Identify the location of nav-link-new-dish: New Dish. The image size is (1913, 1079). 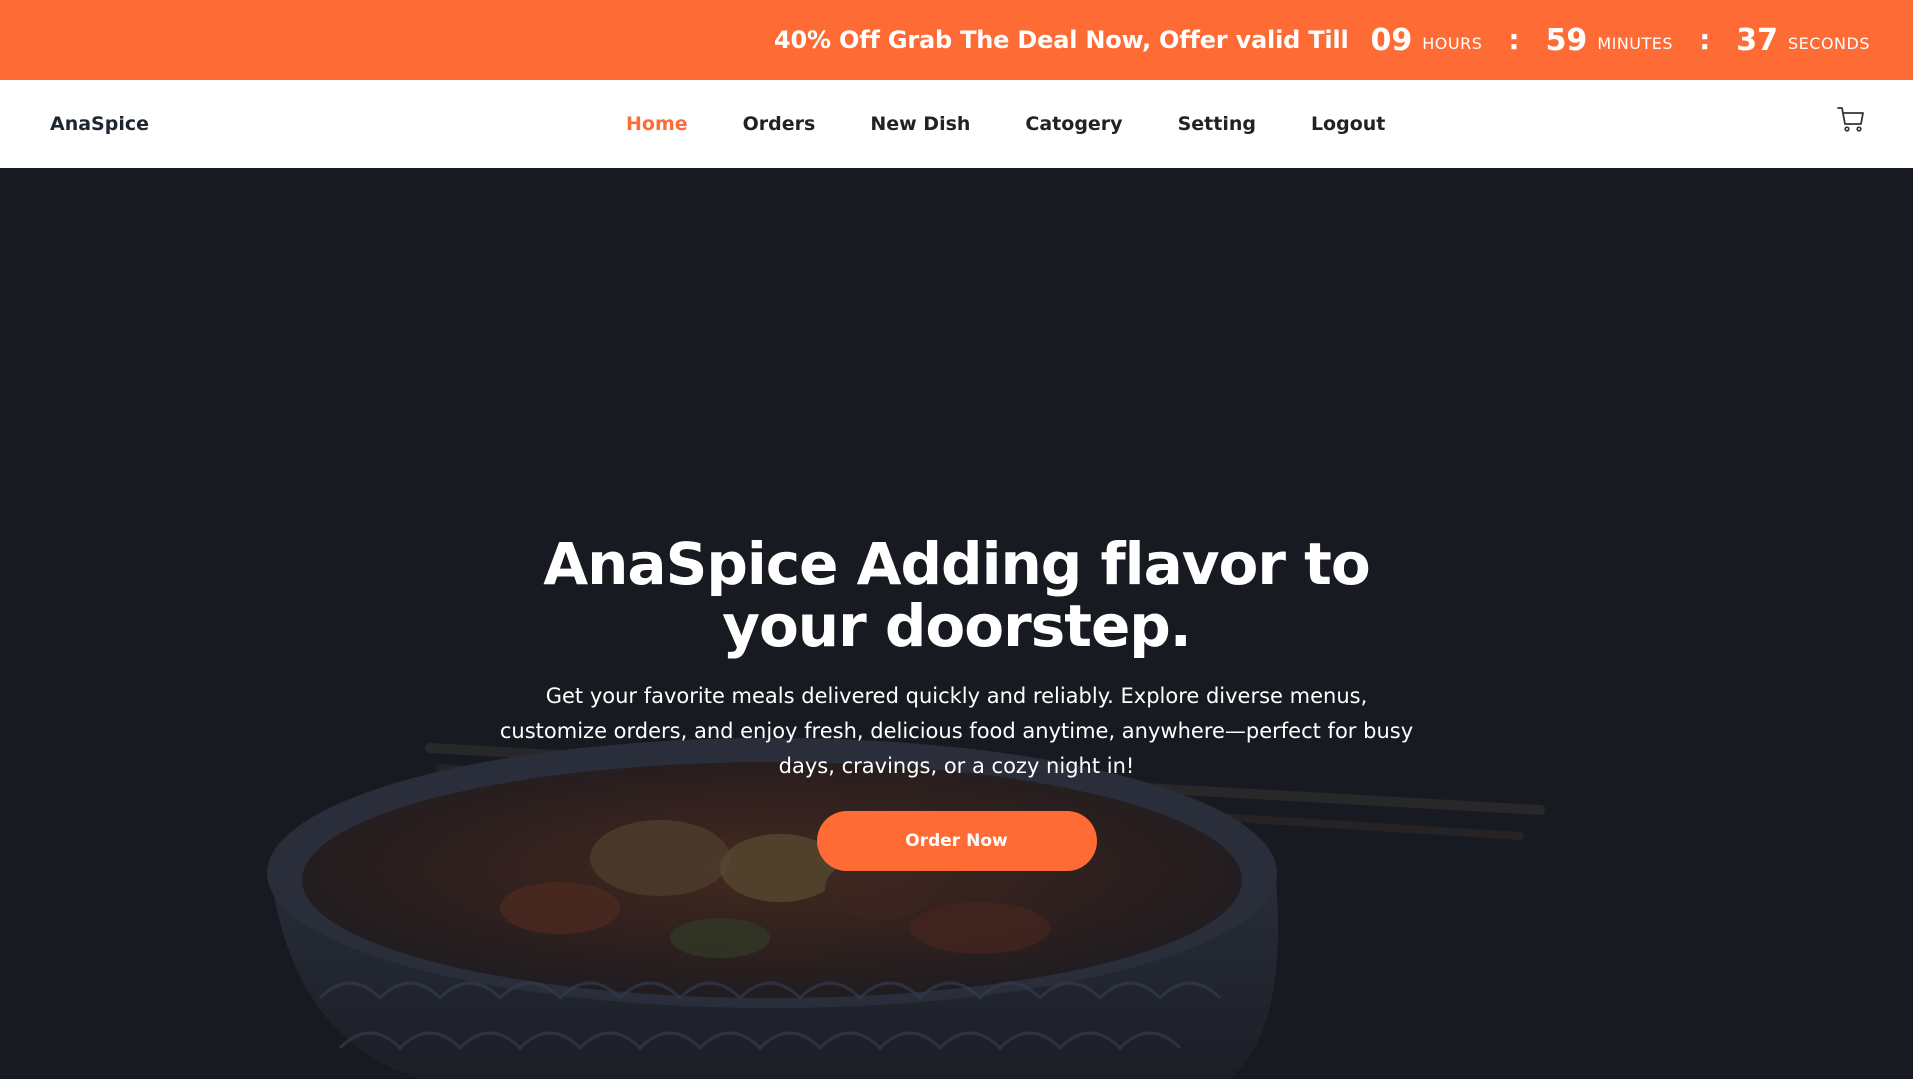
(920, 124).